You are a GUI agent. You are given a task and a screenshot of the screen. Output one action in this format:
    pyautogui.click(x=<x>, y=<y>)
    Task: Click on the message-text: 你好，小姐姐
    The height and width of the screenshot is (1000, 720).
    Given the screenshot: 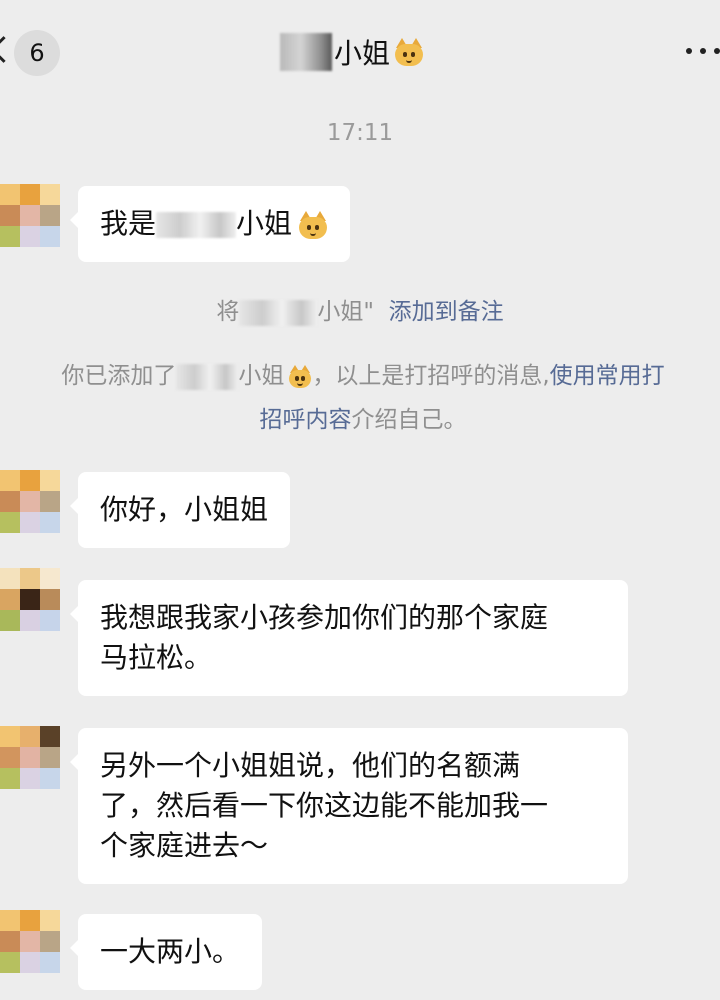 What is the action you would take?
    pyautogui.click(x=184, y=509)
    